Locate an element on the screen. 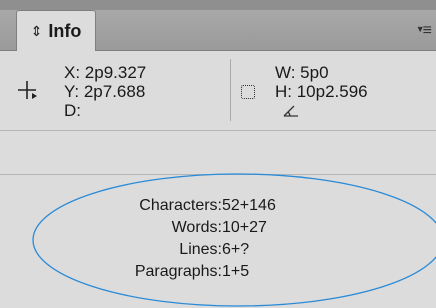 The width and height of the screenshot is (436, 308). stat-row-characters: Characters: 52+146 is located at coordinates (218, 206).